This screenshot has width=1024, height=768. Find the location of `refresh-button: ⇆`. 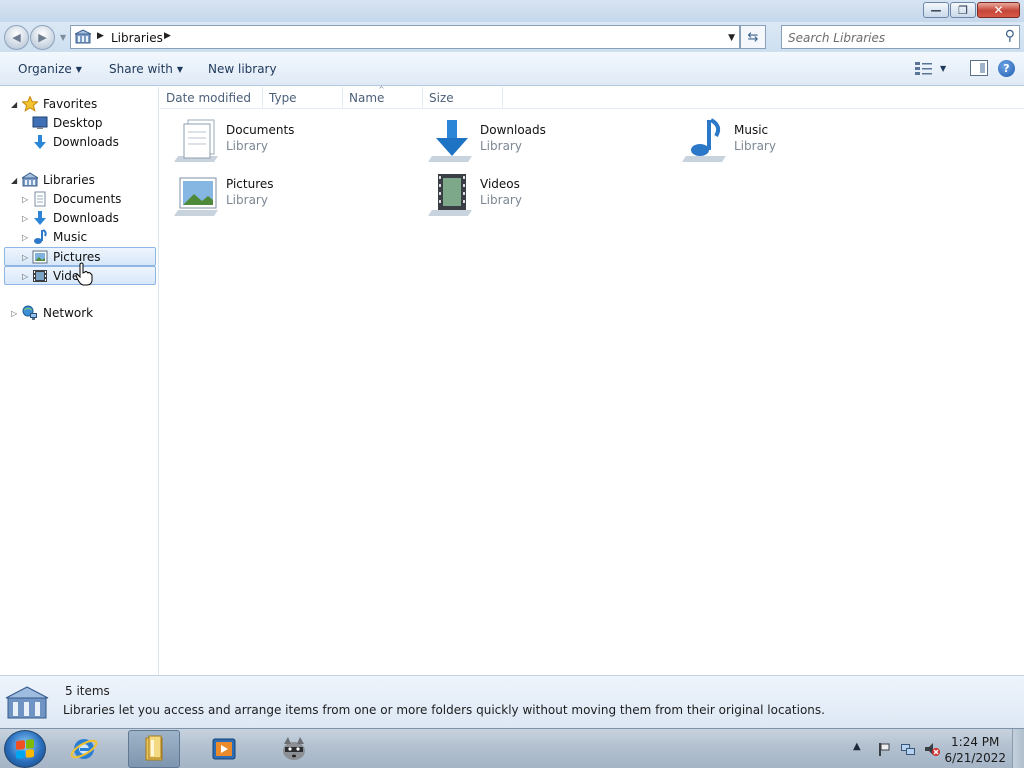

refresh-button: ⇆ is located at coordinates (753, 37).